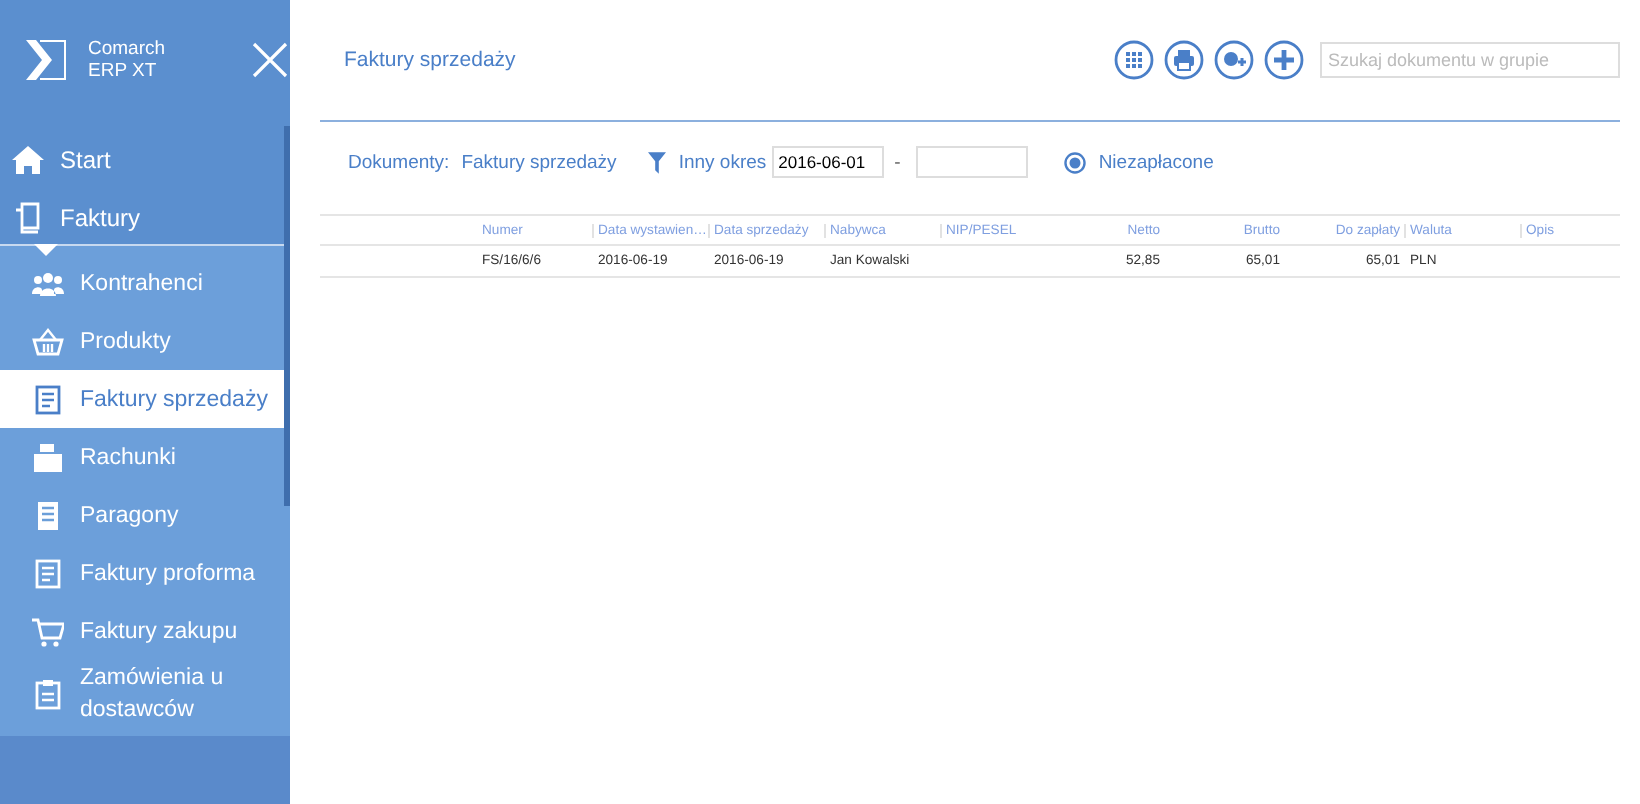  I want to click on documents-link: Faktury sprzedaży, so click(539, 162).